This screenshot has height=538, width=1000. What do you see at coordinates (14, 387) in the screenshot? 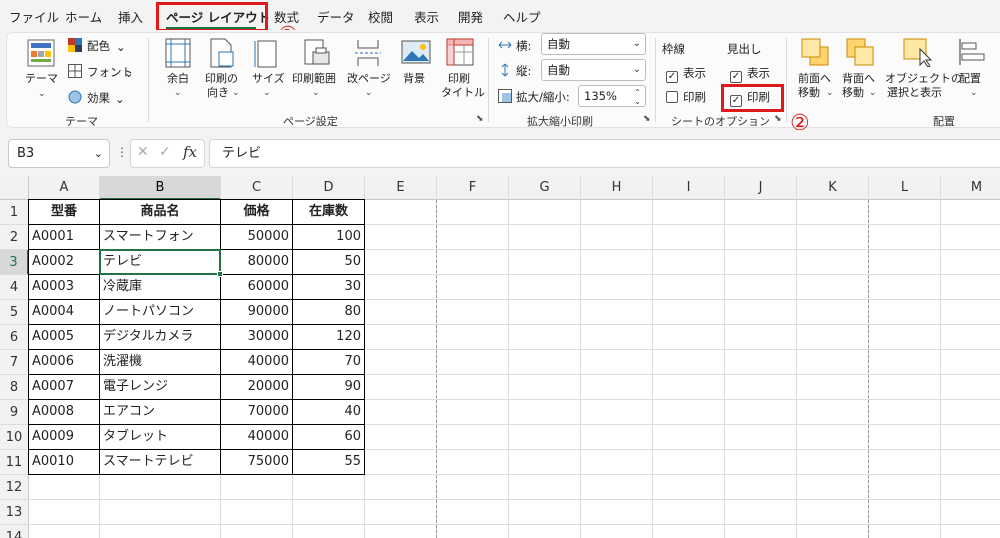
I see `row-header-8: 8` at bounding box center [14, 387].